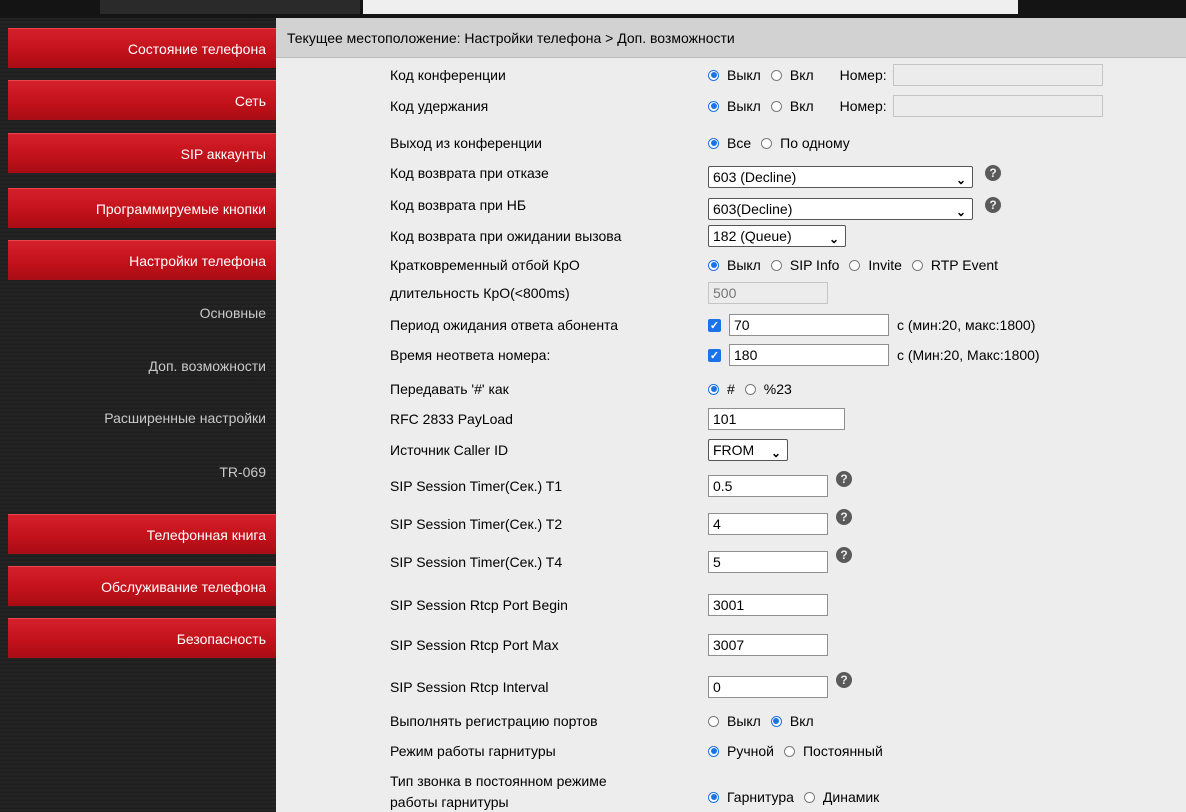 This screenshot has width=1186, height=812. What do you see at coordinates (755, 177) in the screenshot?
I see `select-value: 603 (Decline)` at bounding box center [755, 177].